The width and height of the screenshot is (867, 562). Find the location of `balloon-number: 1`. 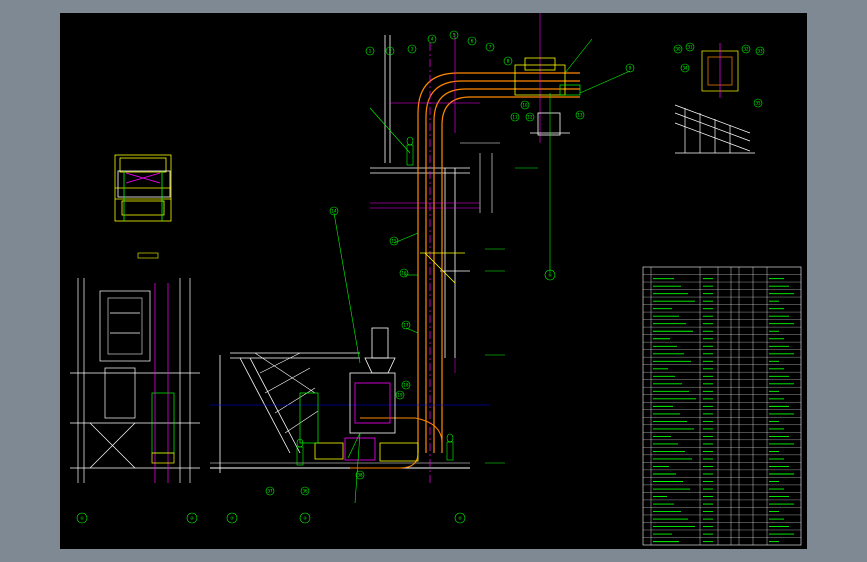

balloon-number: 1 is located at coordinates (370, 50).